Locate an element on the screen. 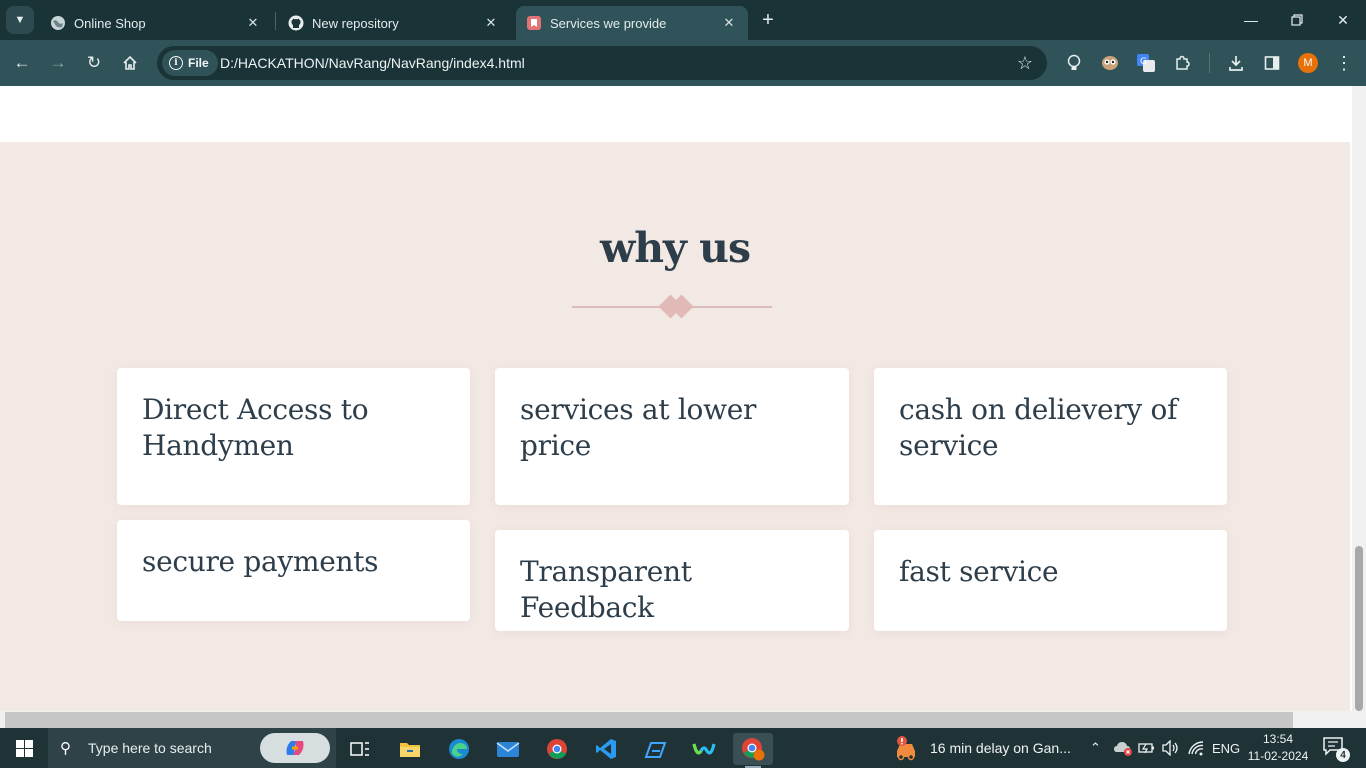 The height and width of the screenshot is (768, 1366). close-icon: ✕ is located at coordinates (1343, 19).